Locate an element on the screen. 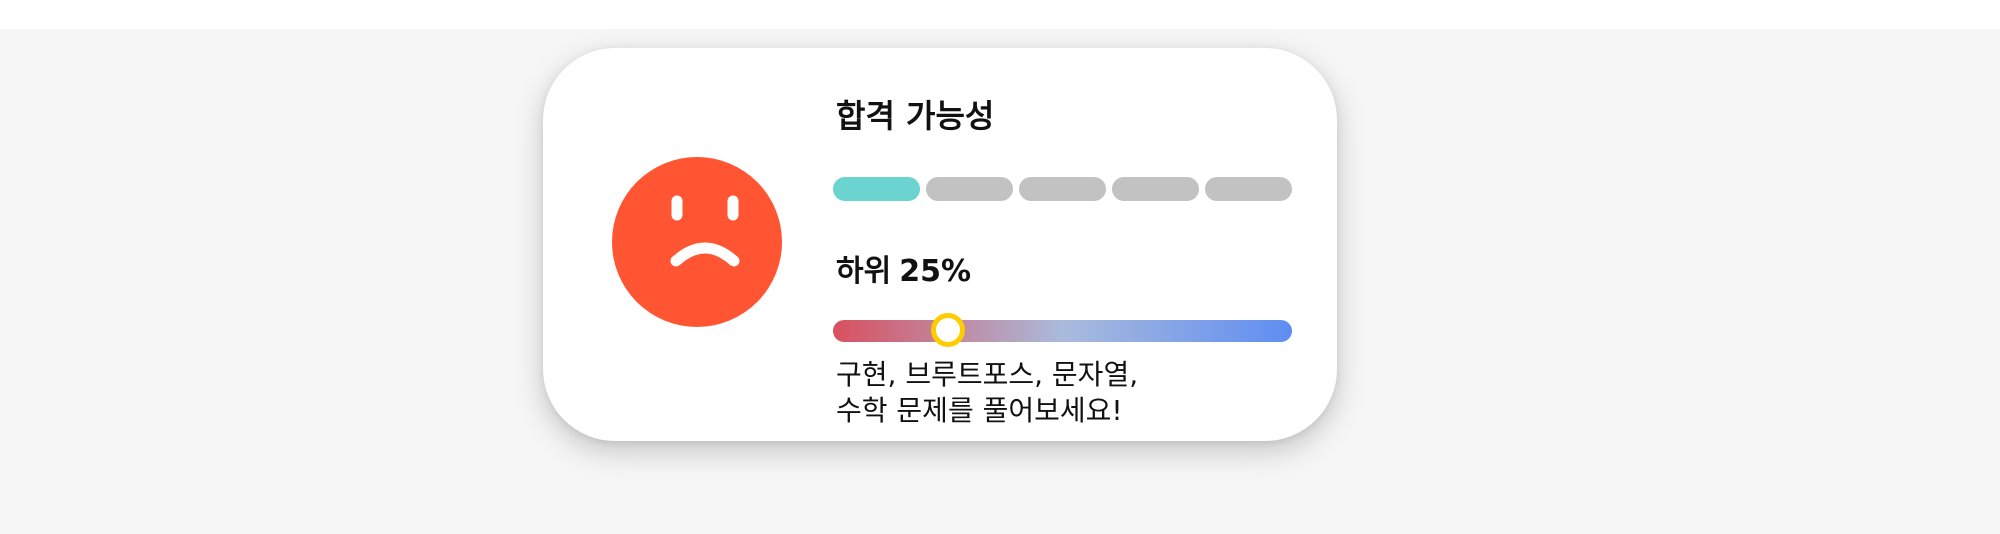 The image size is (2000, 534). percentile-knob is located at coordinates (947, 330).